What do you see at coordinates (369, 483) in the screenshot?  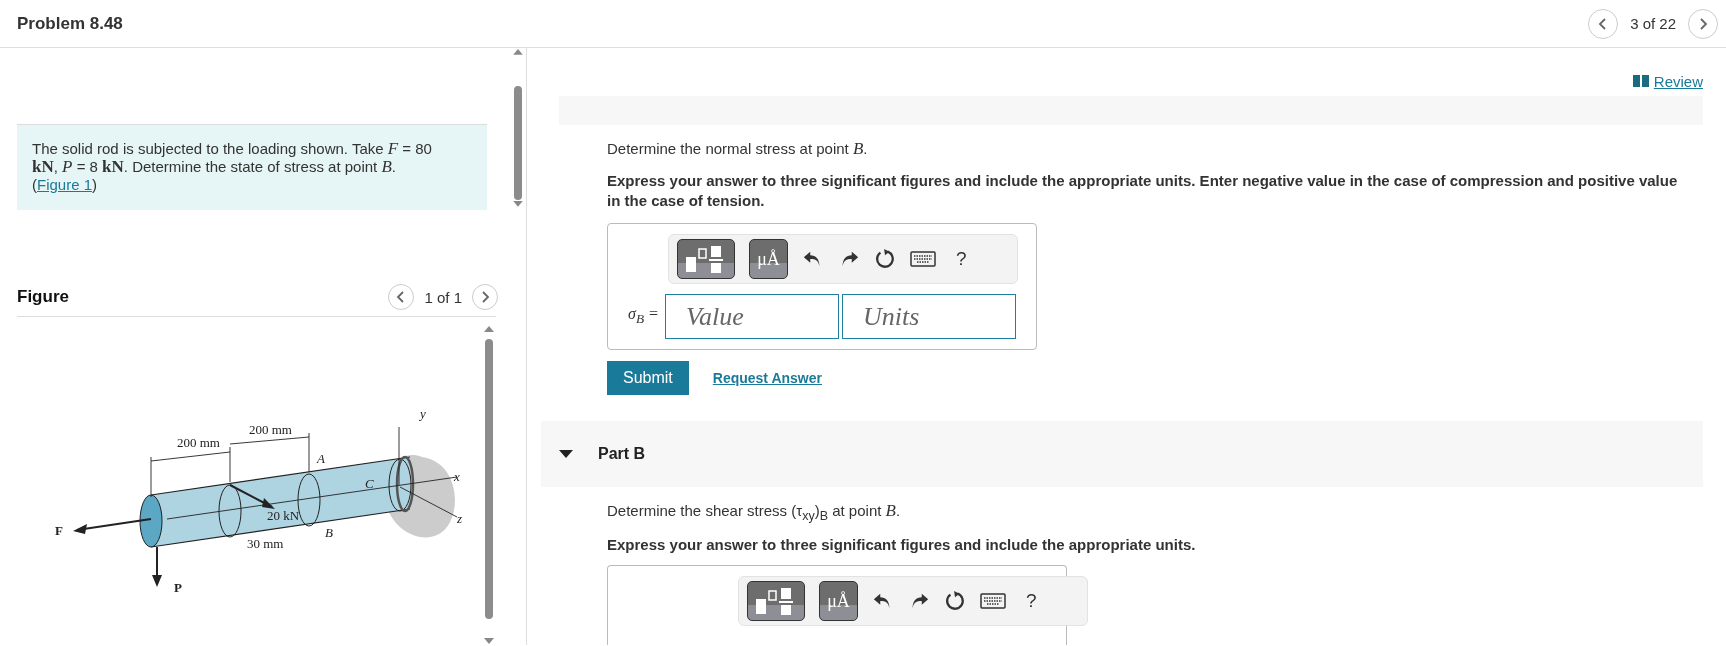 I see `figure-label: C` at bounding box center [369, 483].